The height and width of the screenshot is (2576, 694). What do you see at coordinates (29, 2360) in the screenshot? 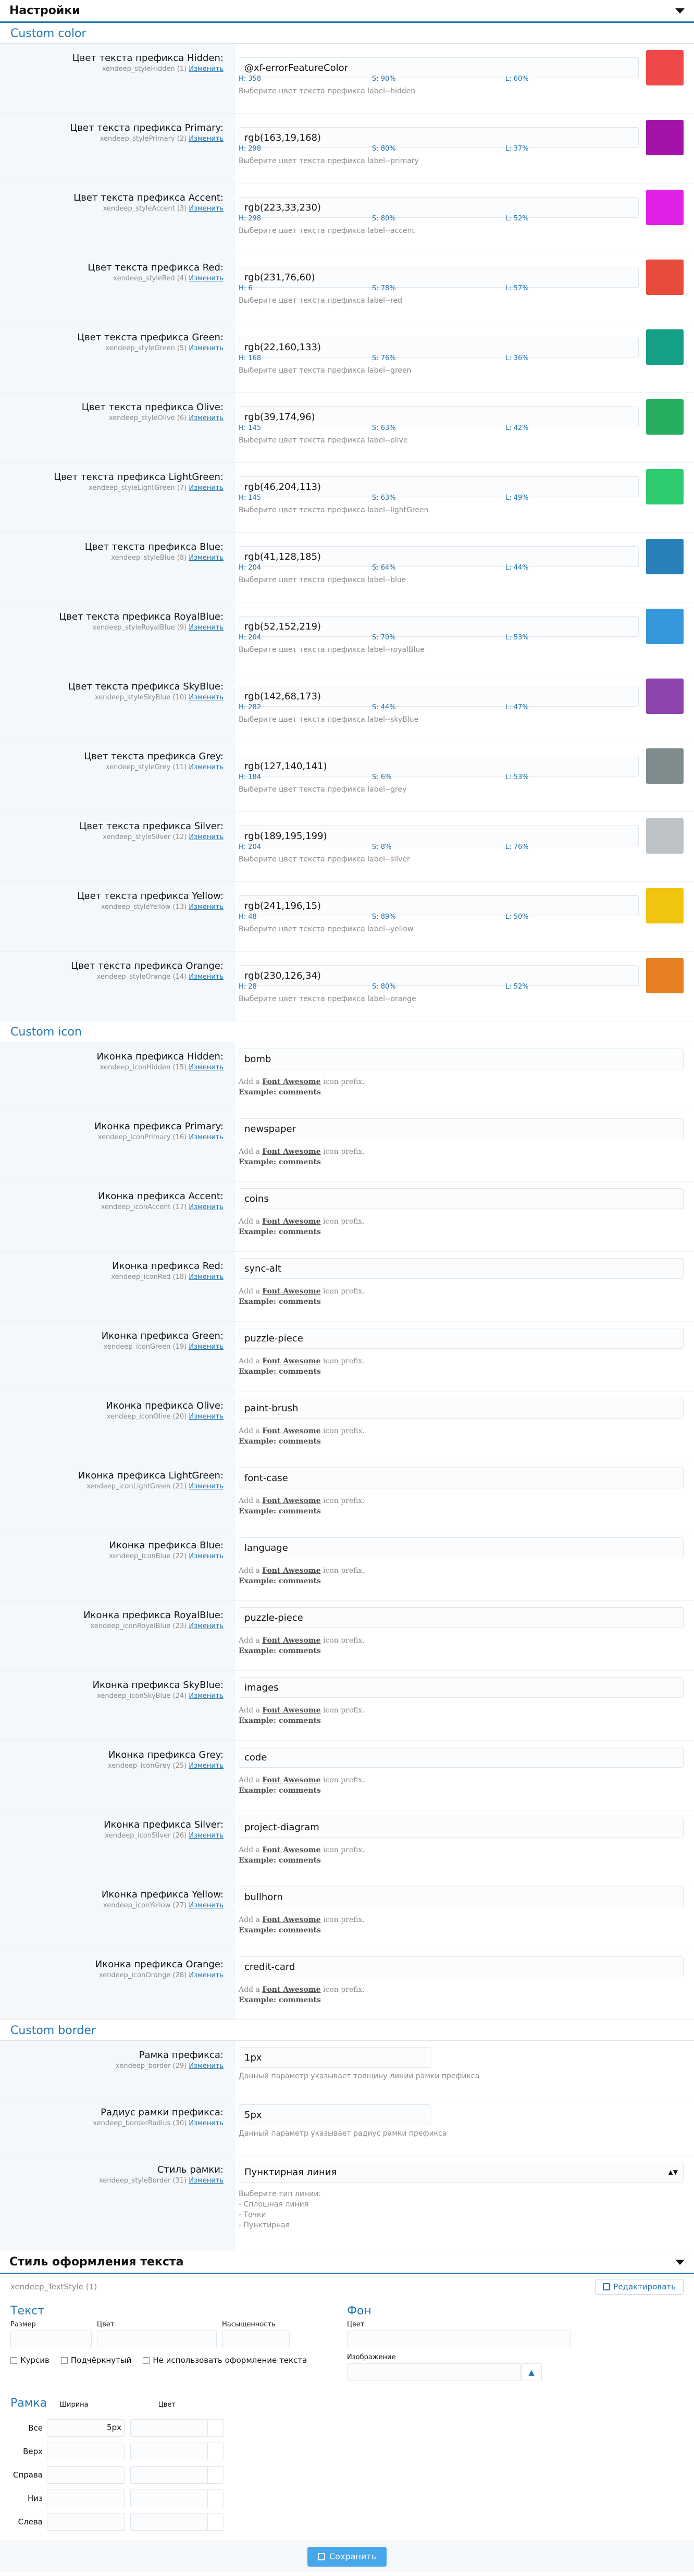
I see `italic-checkbox: Курсив` at bounding box center [29, 2360].